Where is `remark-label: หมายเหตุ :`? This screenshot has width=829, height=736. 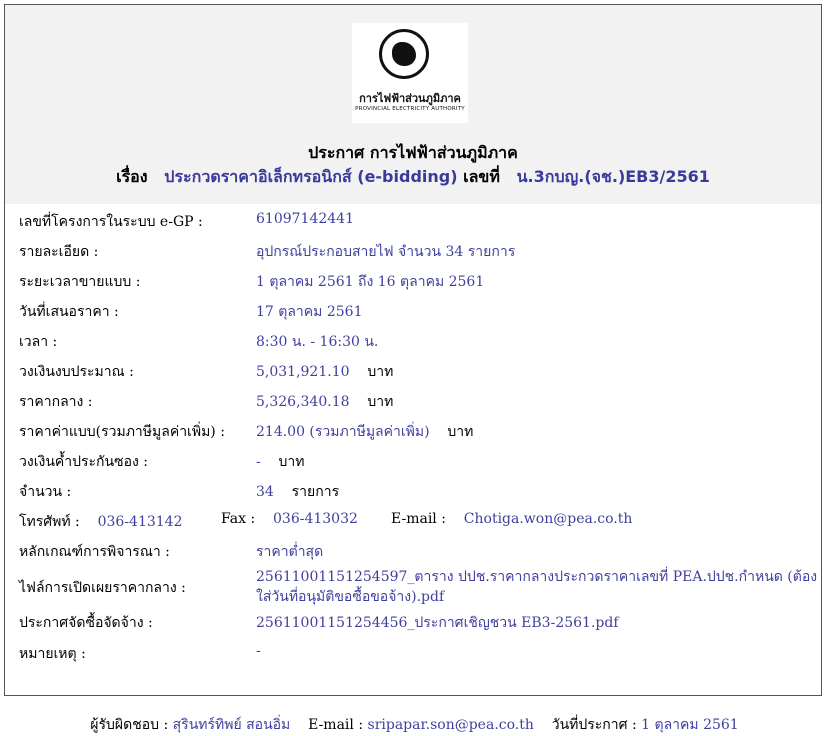 remark-label: หมายเหตุ : is located at coordinates (52, 654).